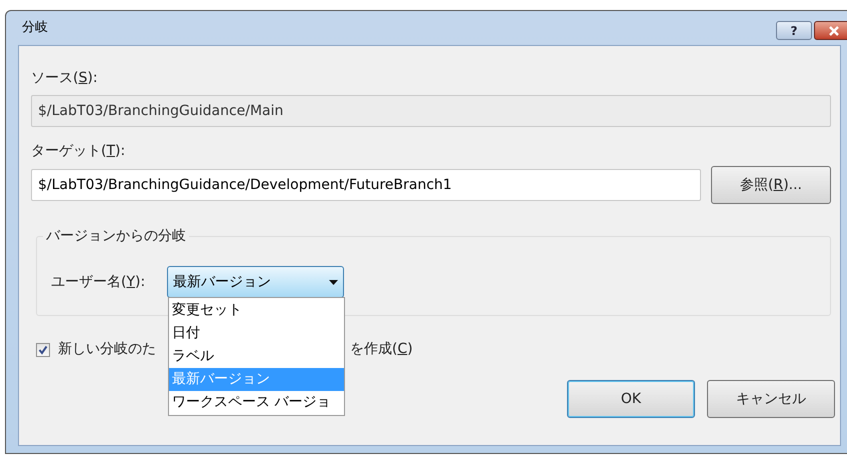 Image resolution: width=847 pixels, height=459 pixels. Describe the element at coordinates (256, 356) in the screenshot. I see `dropdown-option: ラベル` at that location.